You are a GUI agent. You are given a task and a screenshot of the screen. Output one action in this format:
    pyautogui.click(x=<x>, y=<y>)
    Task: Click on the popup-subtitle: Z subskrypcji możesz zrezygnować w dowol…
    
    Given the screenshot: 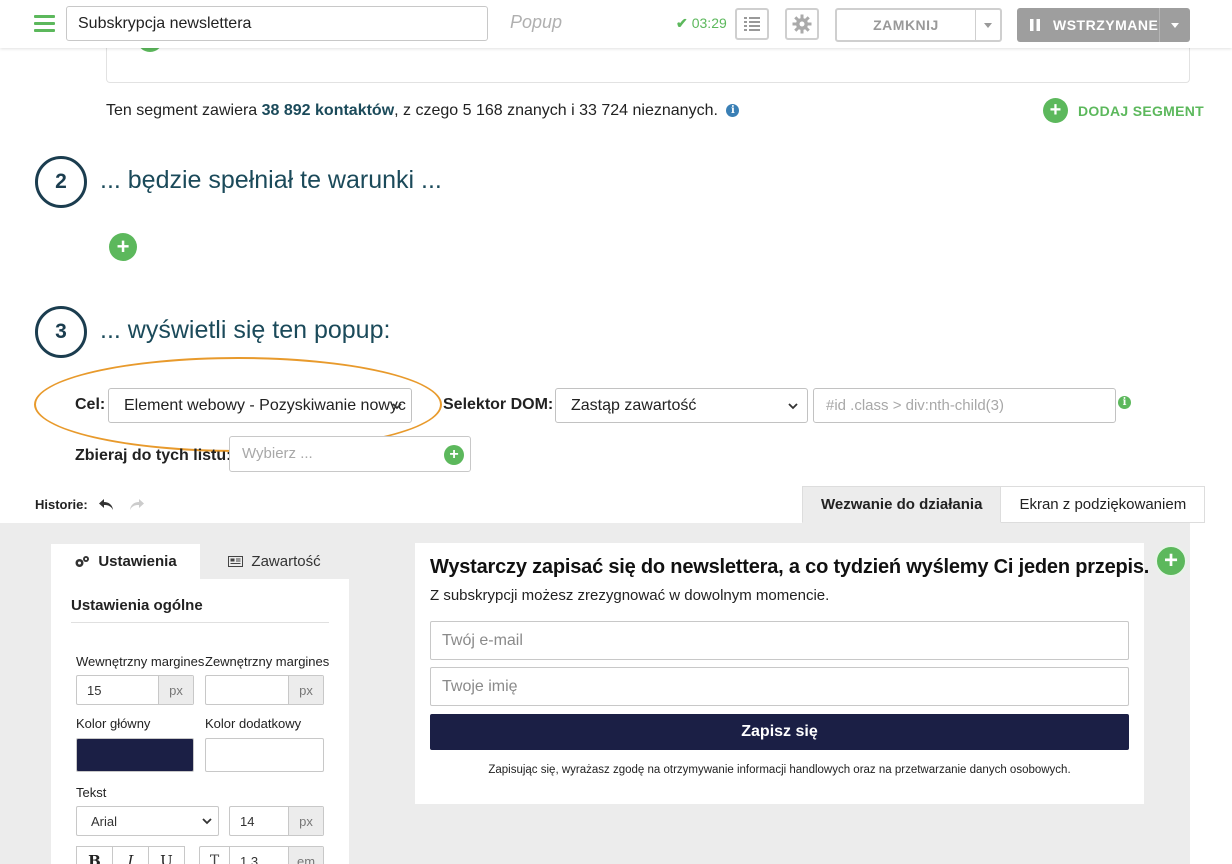 What is the action you would take?
    pyautogui.click(x=630, y=595)
    